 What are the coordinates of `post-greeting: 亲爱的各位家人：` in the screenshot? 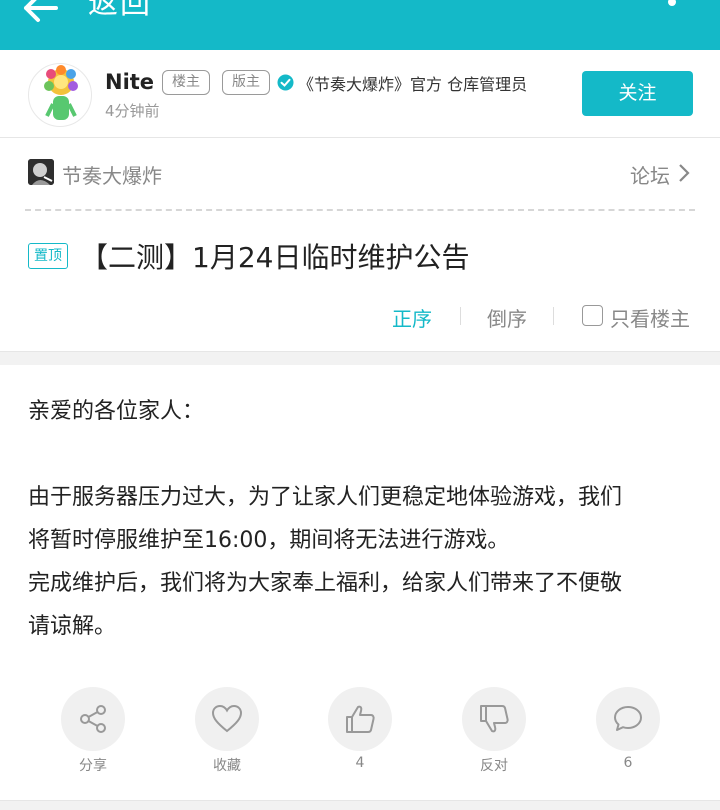 It's located at (116, 411).